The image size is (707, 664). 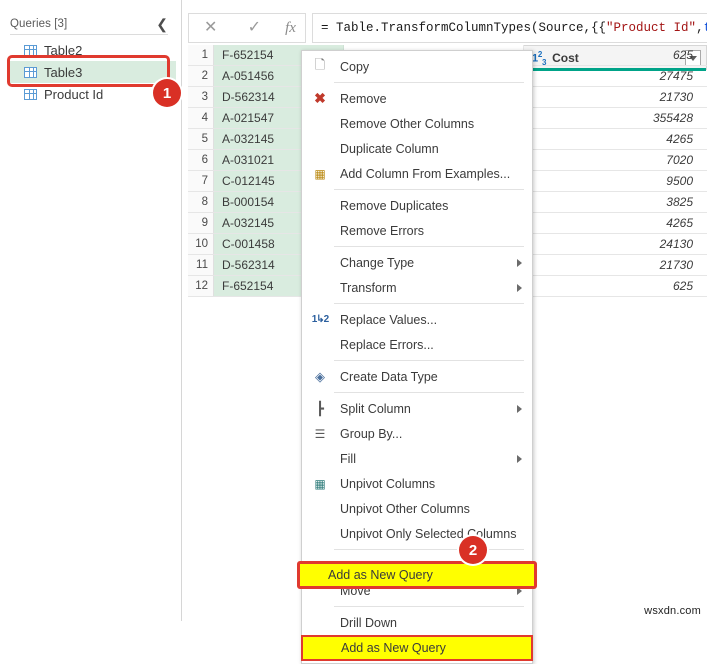 What do you see at coordinates (320, 408) in the screenshot?
I see `split-column-icon: ┣` at bounding box center [320, 408].